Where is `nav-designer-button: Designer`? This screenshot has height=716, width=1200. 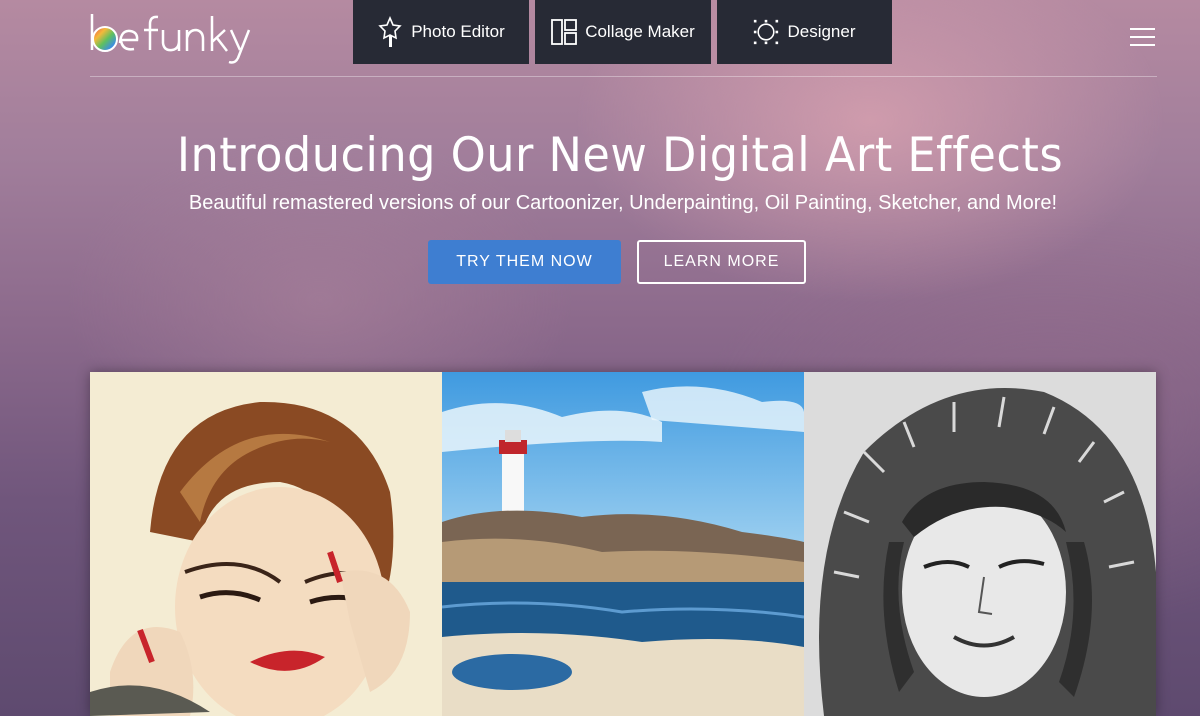 nav-designer-button: Designer is located at coordinates (804, 32).